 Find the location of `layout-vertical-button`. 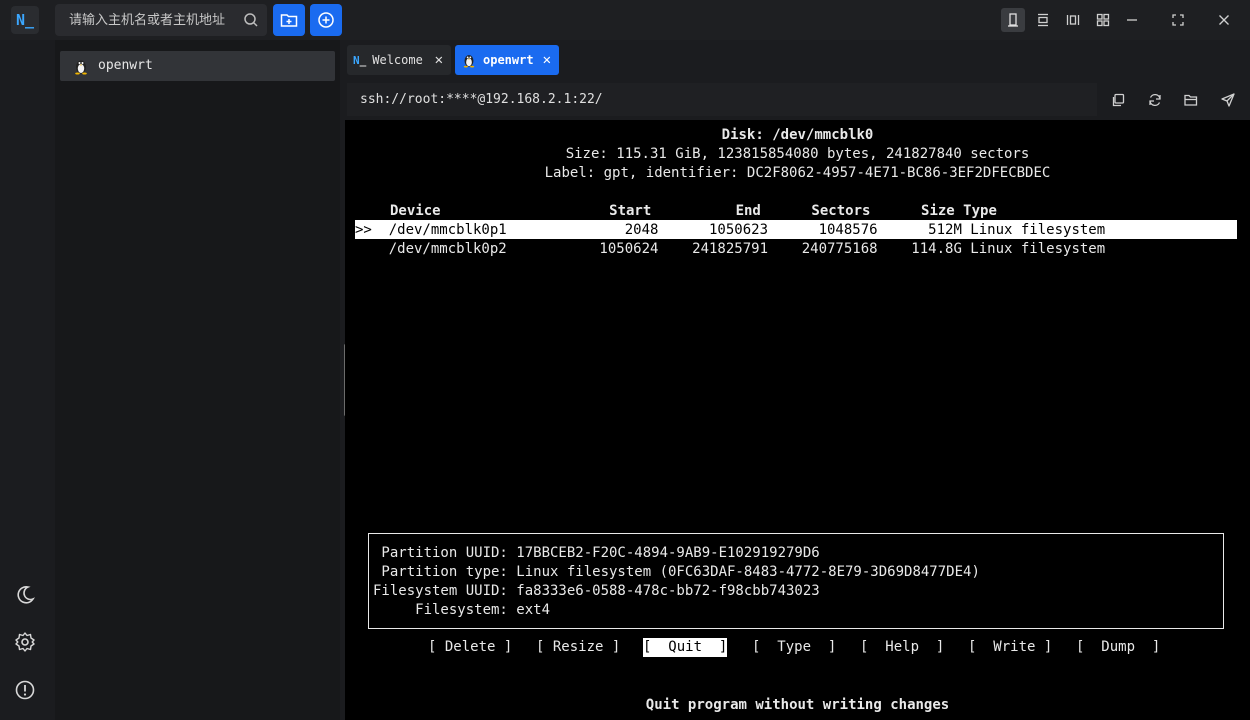

layout-vertical-button is located at coordinates (1073, 20).